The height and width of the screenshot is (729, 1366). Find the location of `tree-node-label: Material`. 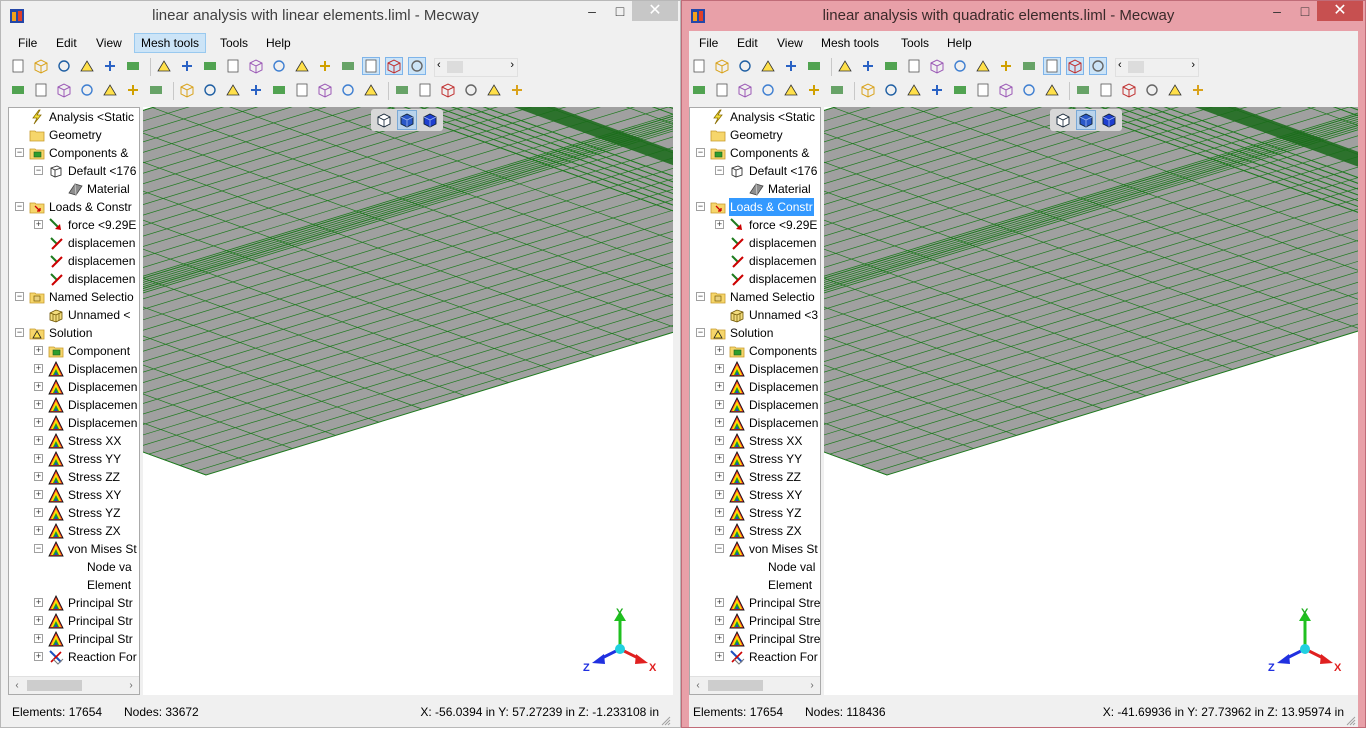

tree-node-label: Material is located at coordinates (108, 189).